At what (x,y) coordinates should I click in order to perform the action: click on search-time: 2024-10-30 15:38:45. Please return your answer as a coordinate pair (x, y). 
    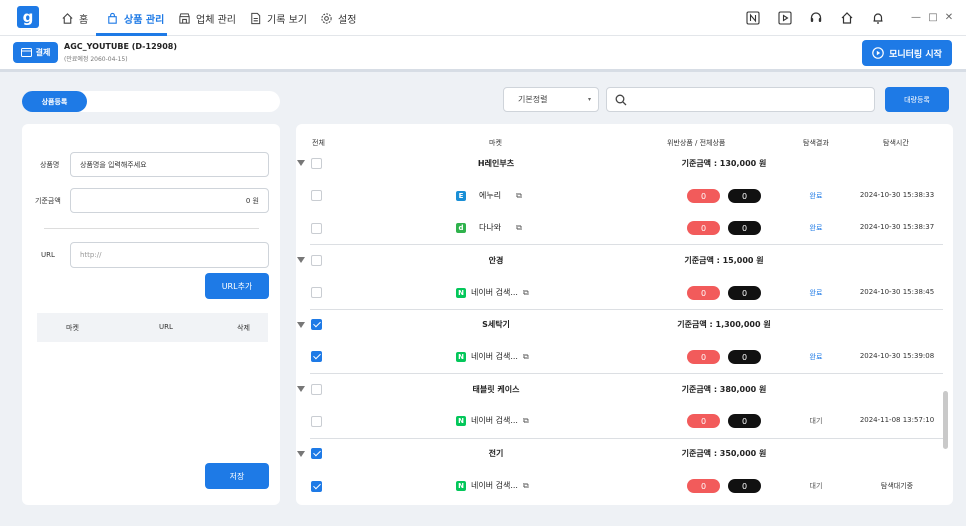
    Looking at the image, I should click on (897, 292).